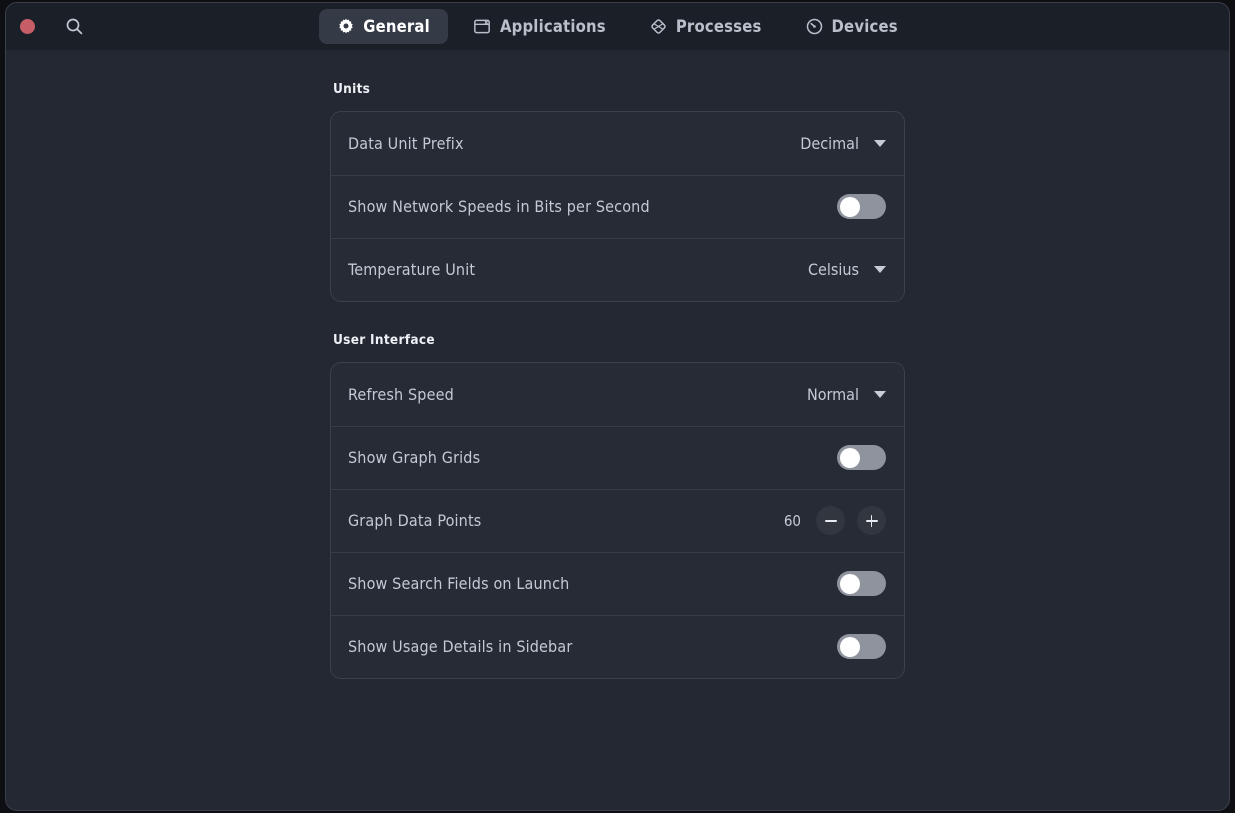  What do you see at coordinates (617, 457) in the screenshot?
I see `row-show-graph-grids: Show Graph Grids` at bounding box center [617, 457].